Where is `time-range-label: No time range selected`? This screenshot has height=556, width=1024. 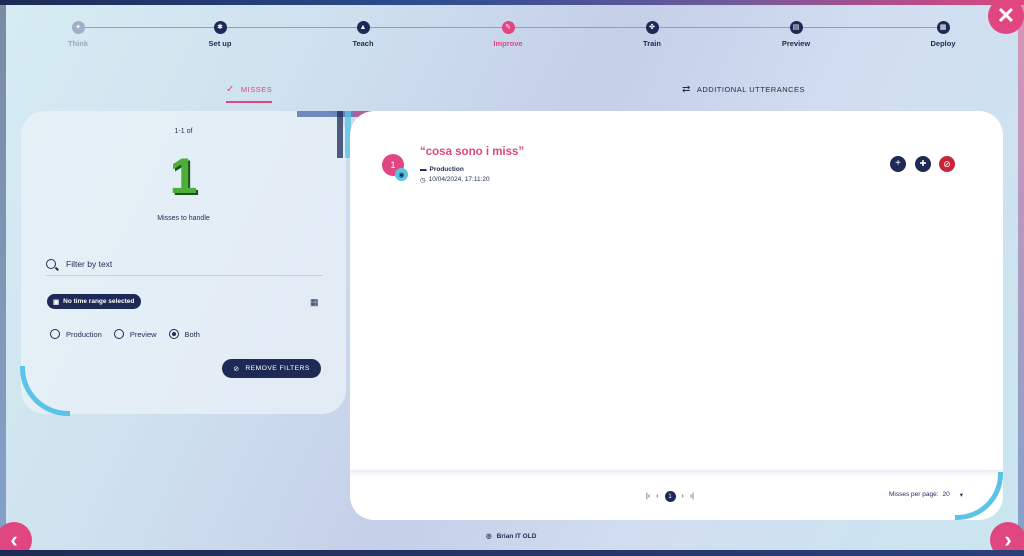
time-range-label: No time range selected is located at coordinates (99, 301).